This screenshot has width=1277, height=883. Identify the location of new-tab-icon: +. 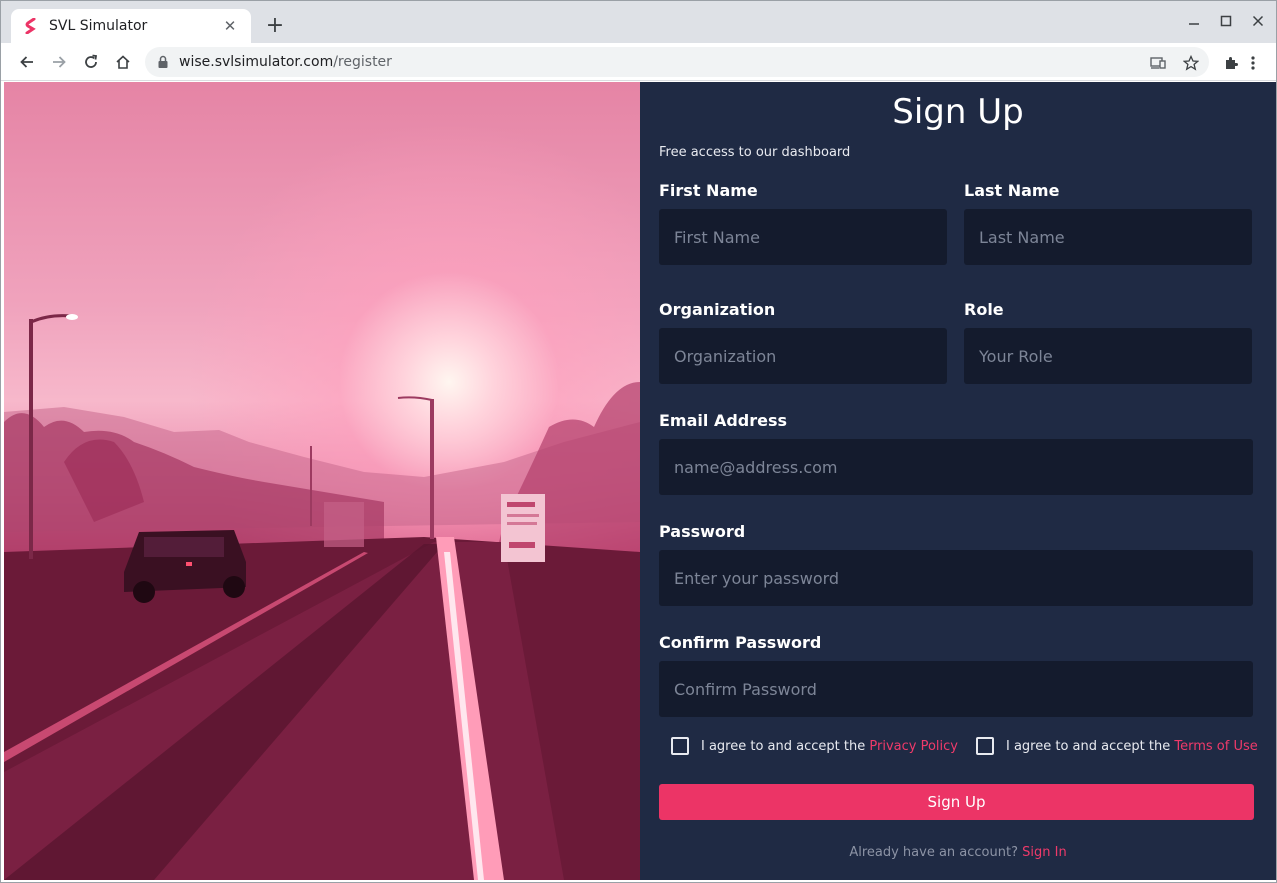
(275, 26).